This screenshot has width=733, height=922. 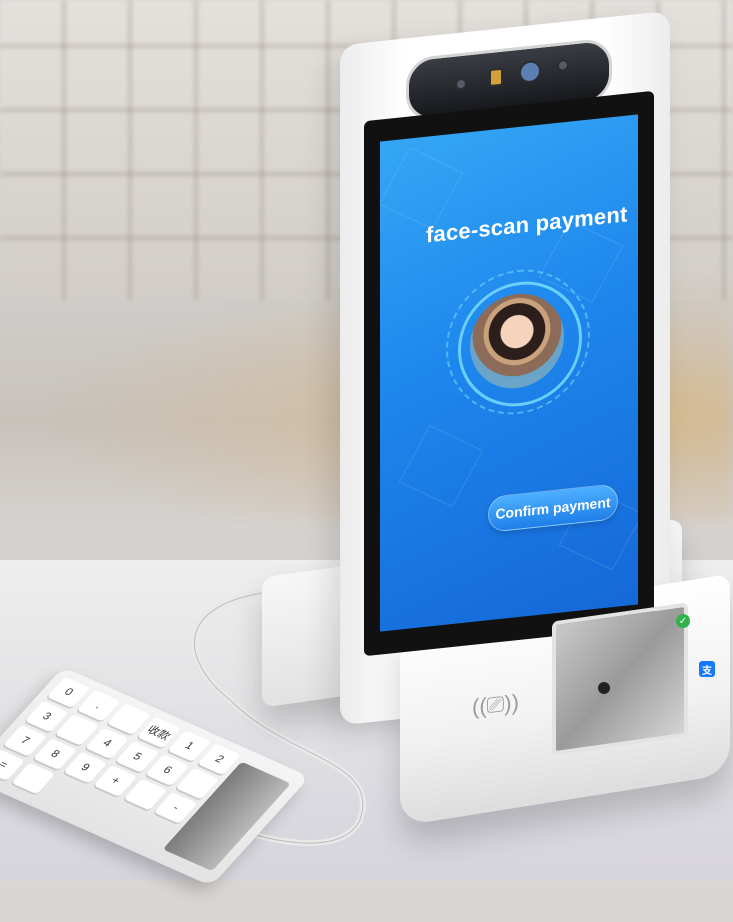 What do you see at coordinates (683, 621) in the screenshot?
I see `check-badge-icon: ✓` at bounding box center [683, 621].